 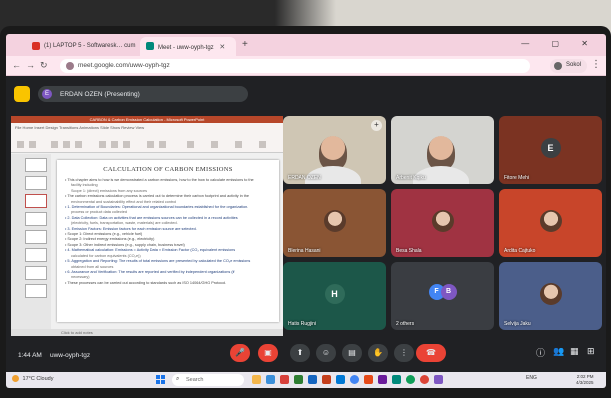 I want to click on avatar: H, so click(x=334, y=294).